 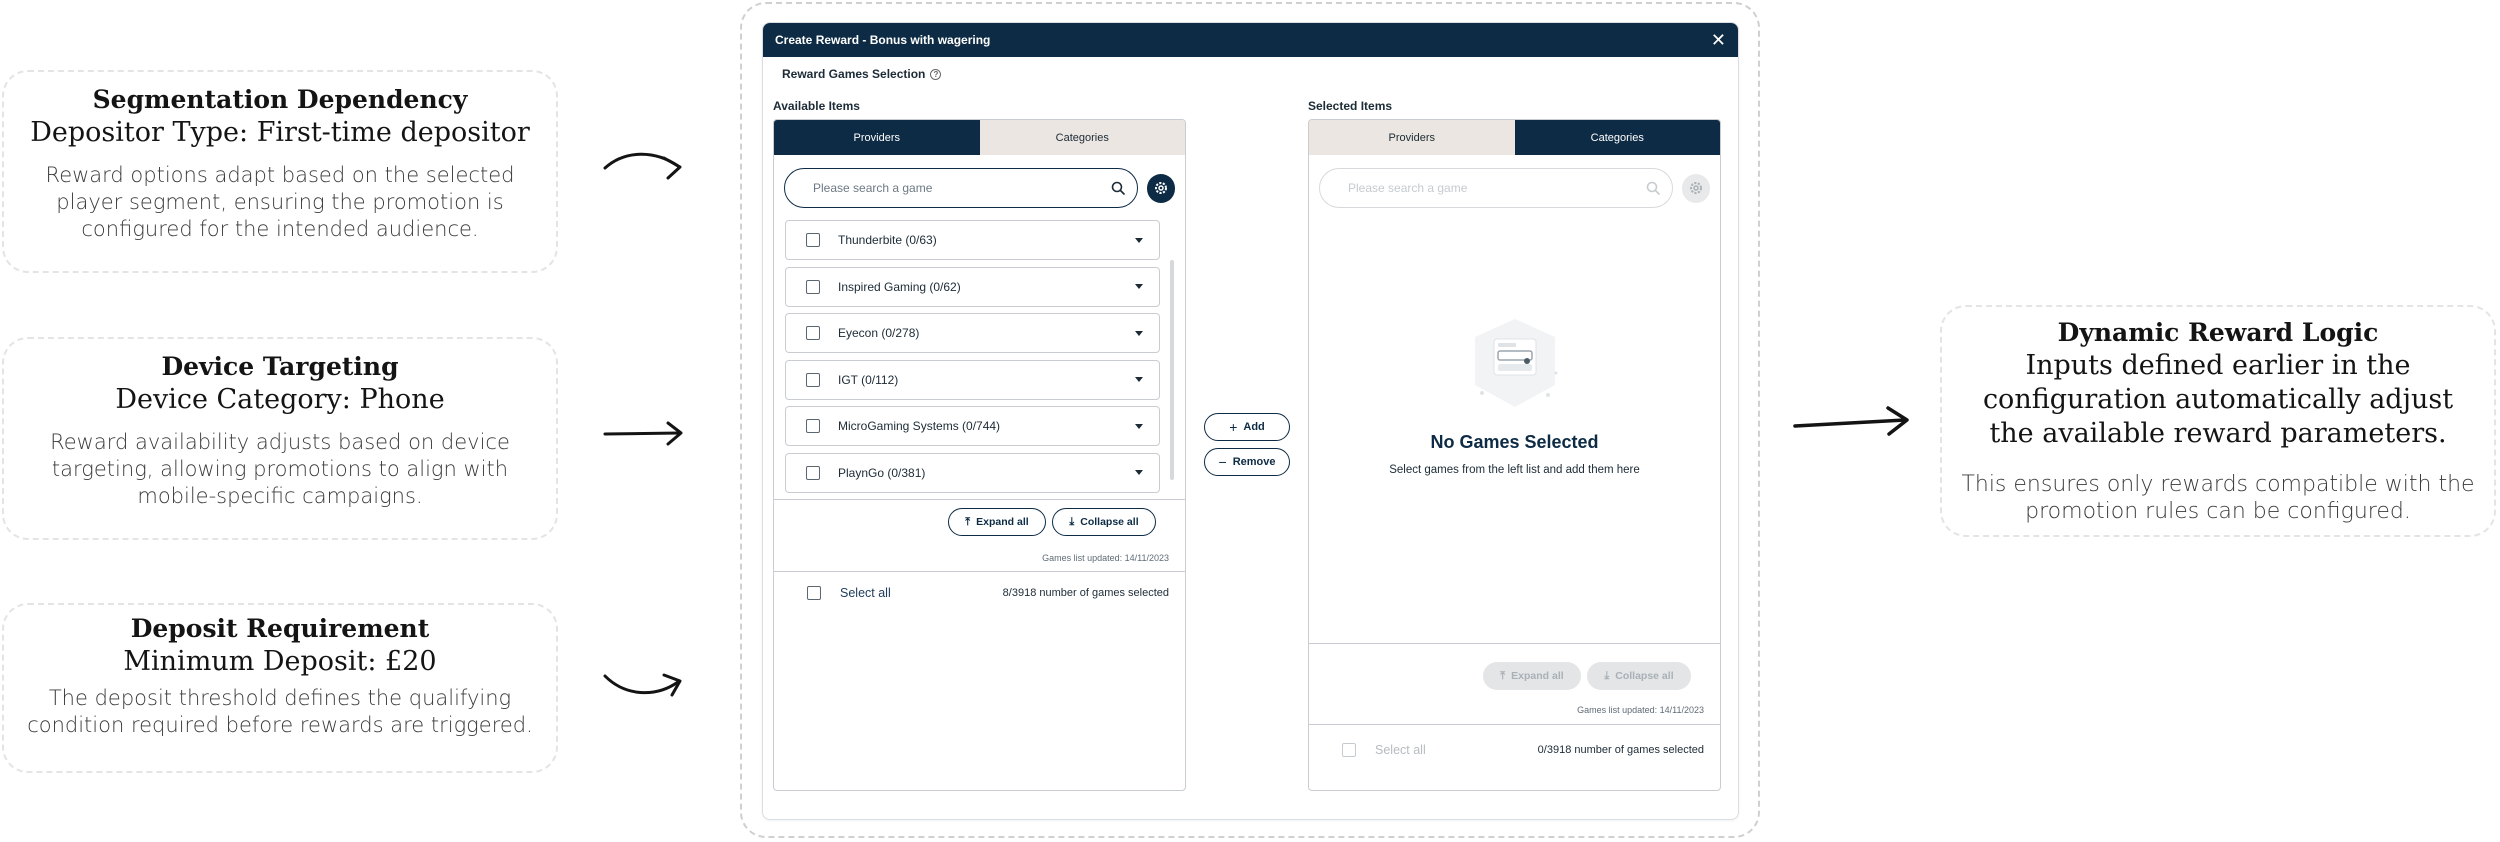 I want to click on plus-icon: +, so click(x=1233, y=427).